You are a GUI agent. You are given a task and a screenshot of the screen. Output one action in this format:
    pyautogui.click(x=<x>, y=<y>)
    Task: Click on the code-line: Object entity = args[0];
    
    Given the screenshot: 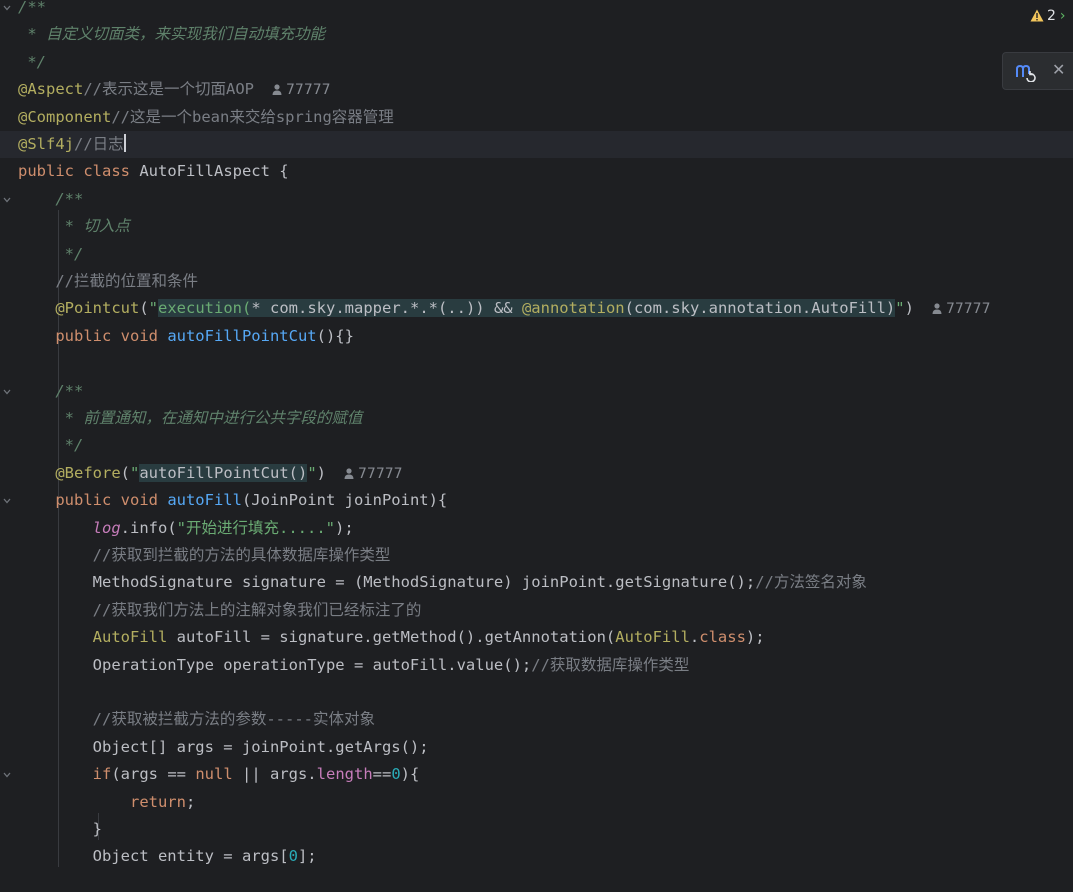 What is the action you would take?
    pyautogui.click(x=167, y=856)
    